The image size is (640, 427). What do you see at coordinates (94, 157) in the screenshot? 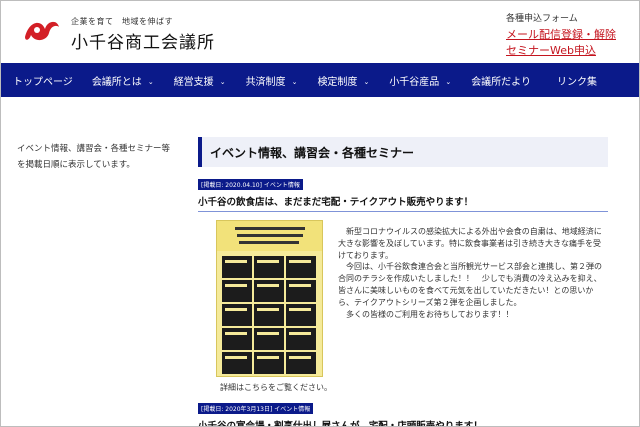
I see `sidebar-description: イベント情報、講習会・各種セミナー等を掲載日順に表示しています。` at bounding box center [94, 157].